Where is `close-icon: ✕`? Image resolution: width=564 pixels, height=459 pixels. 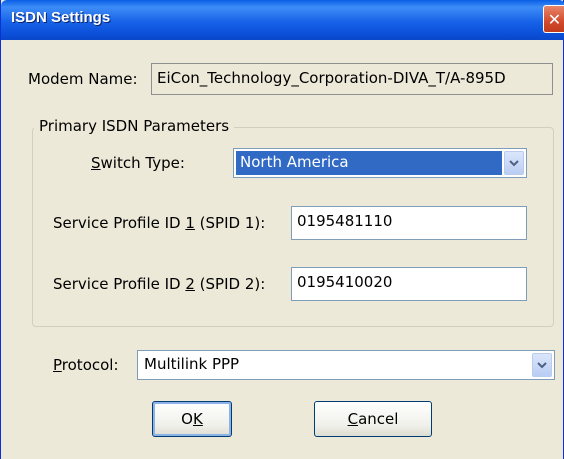
close-icon: ✕ is located at coordinates (554, 19).